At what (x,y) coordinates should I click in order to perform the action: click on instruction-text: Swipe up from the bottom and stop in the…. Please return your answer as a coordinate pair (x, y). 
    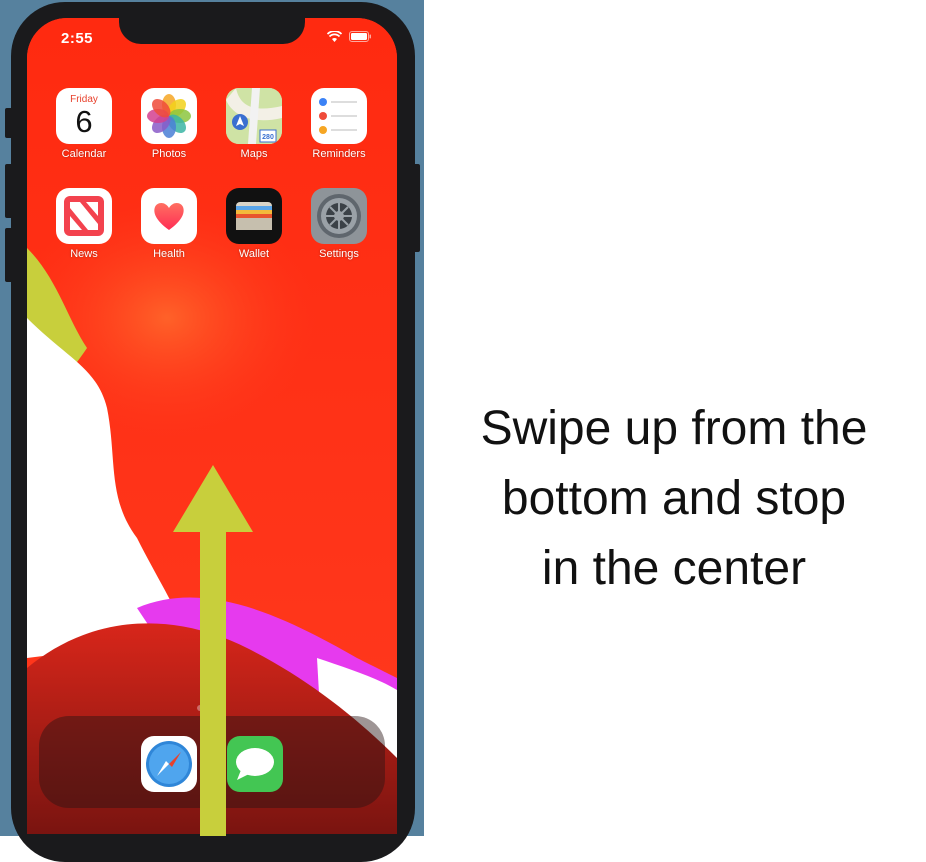
    Looking at the image, I should click on (674, 499).